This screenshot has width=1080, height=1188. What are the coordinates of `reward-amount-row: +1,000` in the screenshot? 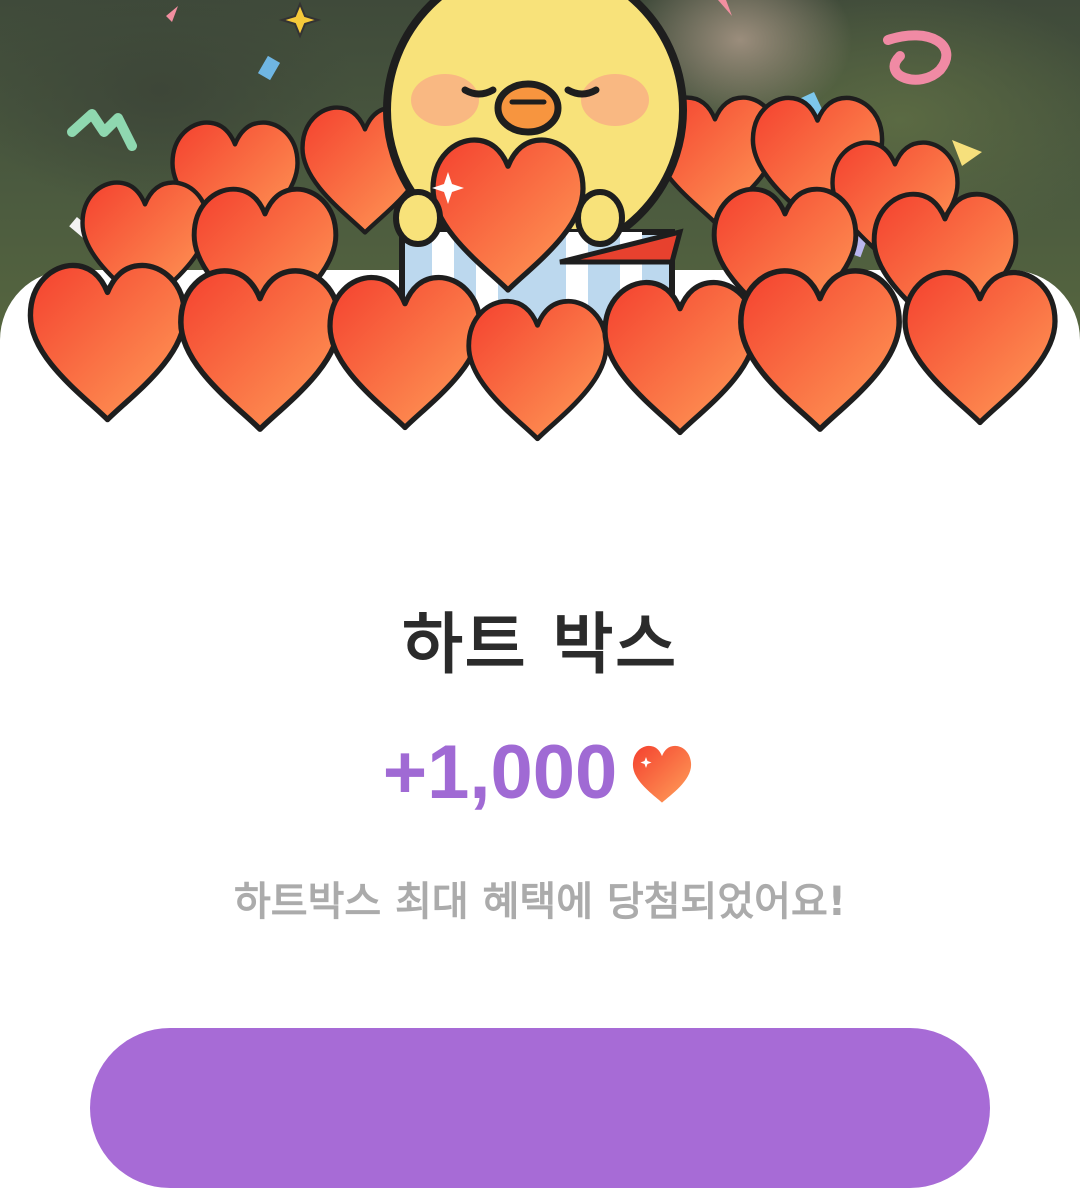 It's located at (540, 773).